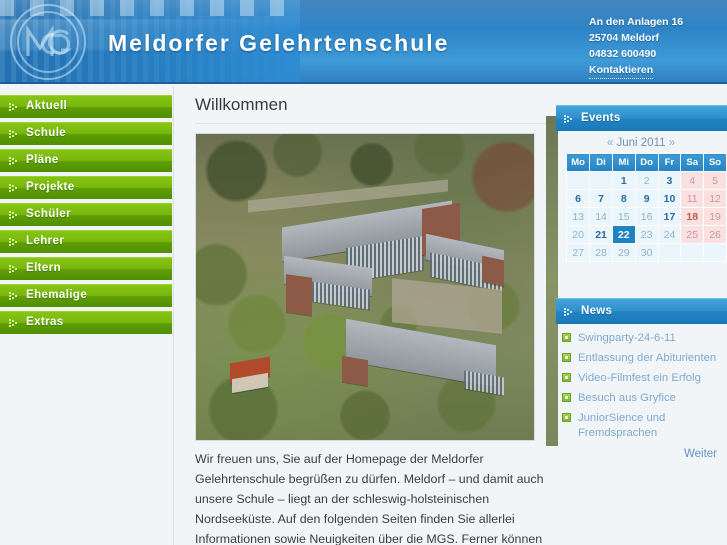 Image resolution: width=727 pixels, height=545 pixels. Describe the element at coordinates (623, 54) in the screenshot. I see `contact-phone: 04832 600490` at that location.